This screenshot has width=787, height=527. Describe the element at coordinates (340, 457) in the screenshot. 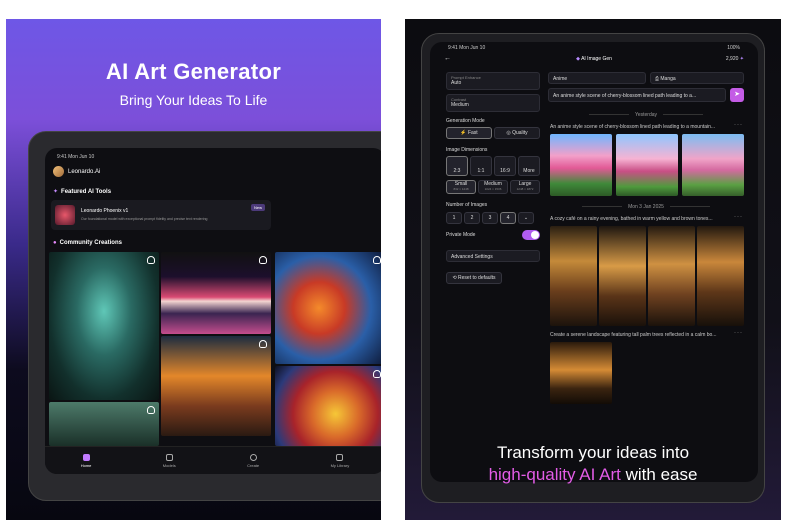

I see `library-icon` at that location.